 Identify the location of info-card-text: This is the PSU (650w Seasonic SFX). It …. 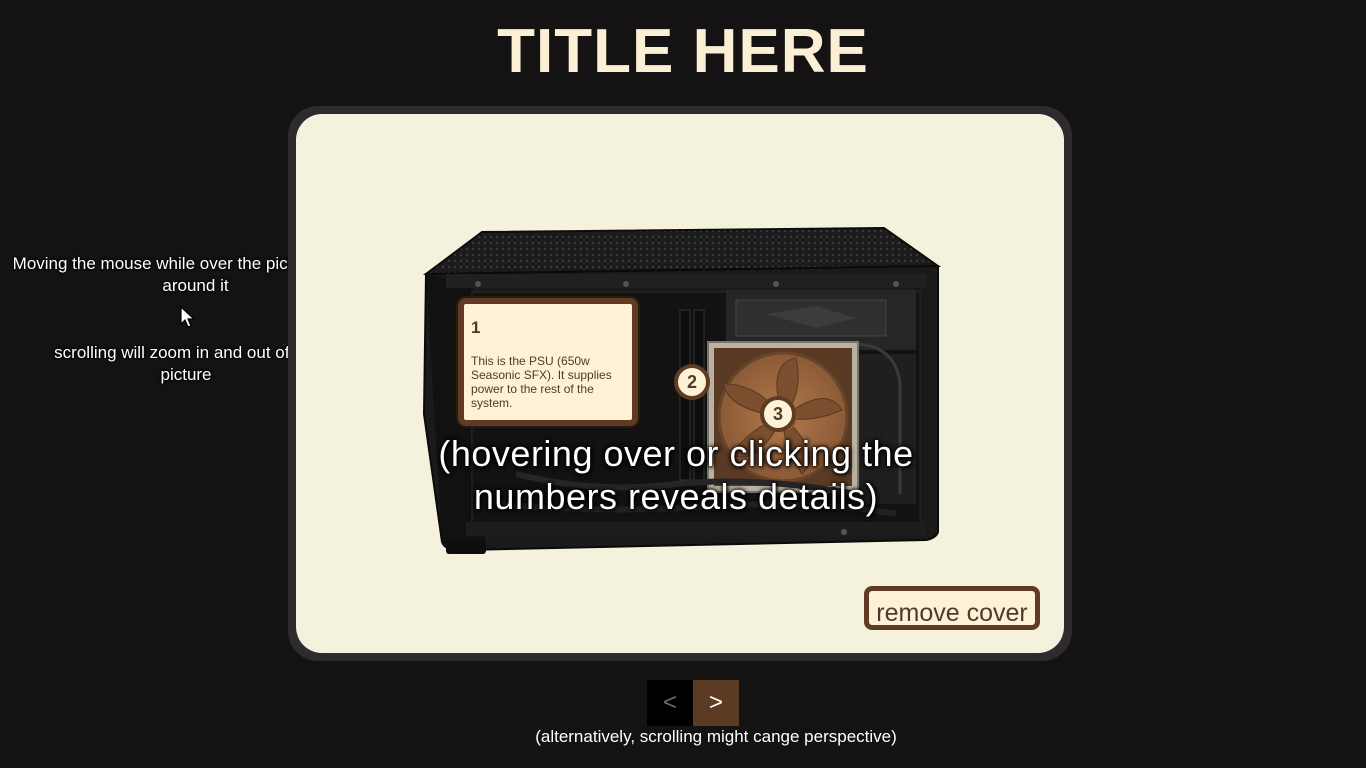
(541, 382).